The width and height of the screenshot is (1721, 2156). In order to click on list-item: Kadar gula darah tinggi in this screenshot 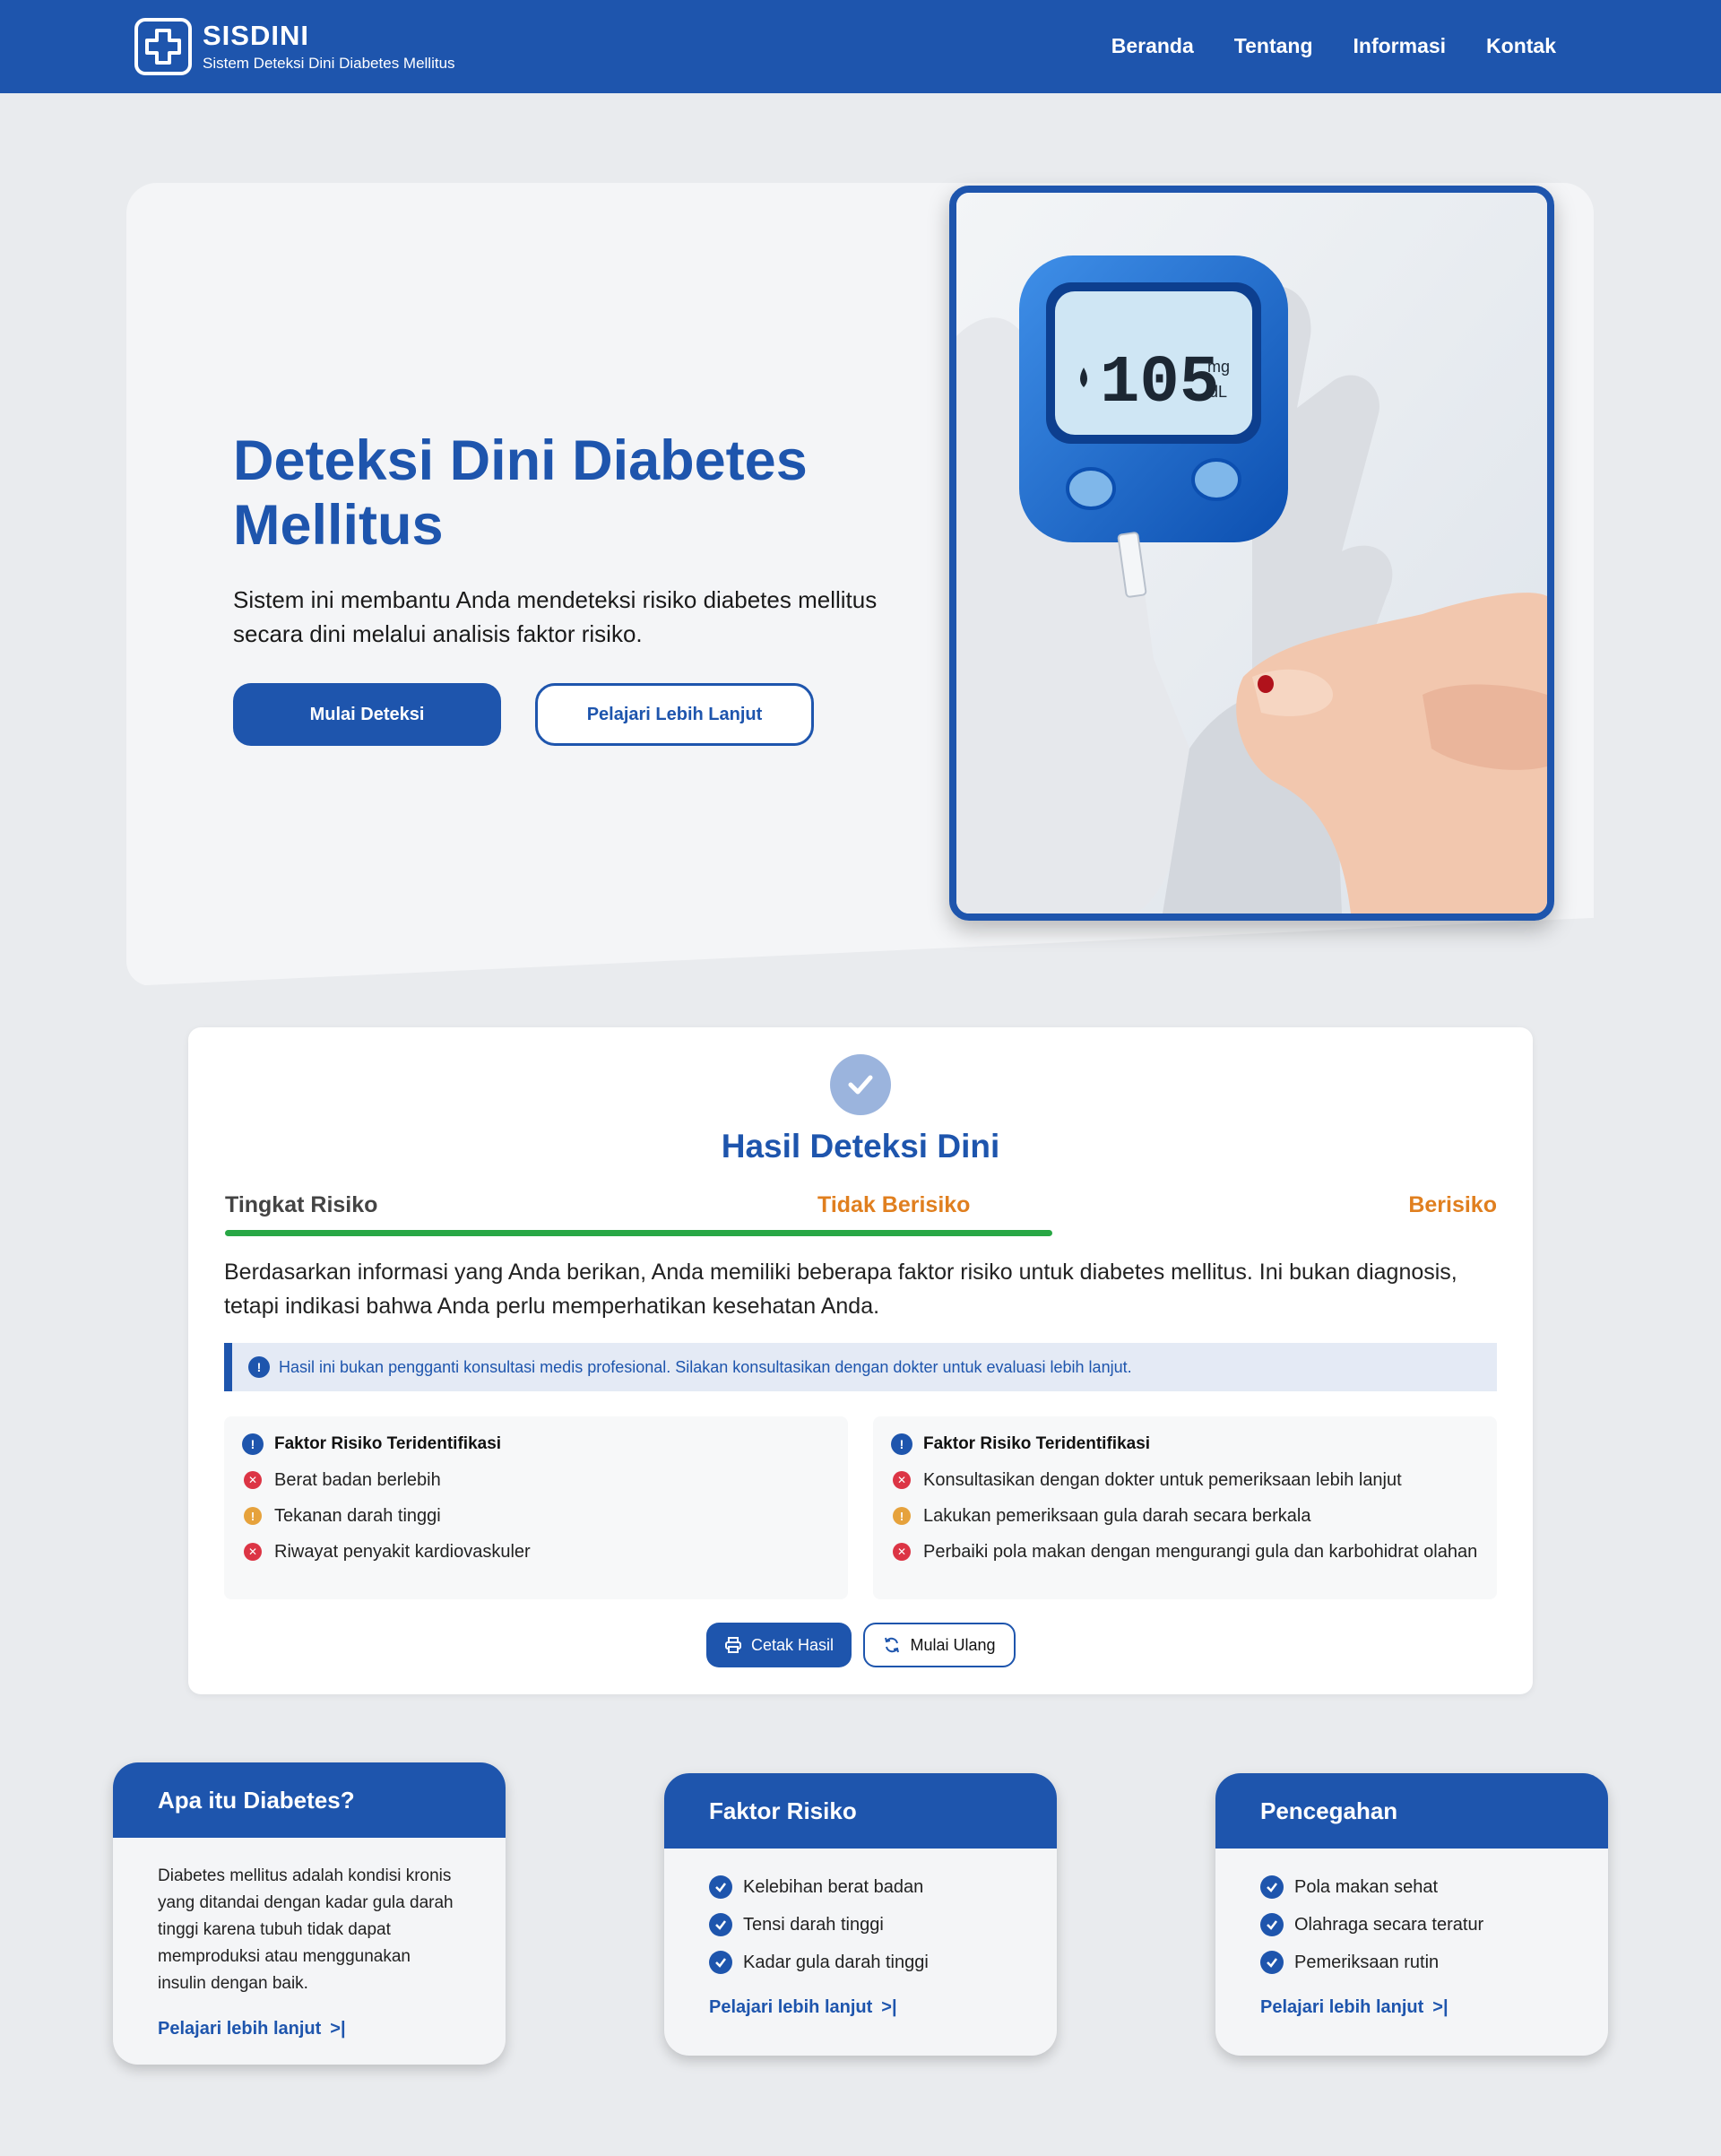, I will do `click(860, 1963)`.